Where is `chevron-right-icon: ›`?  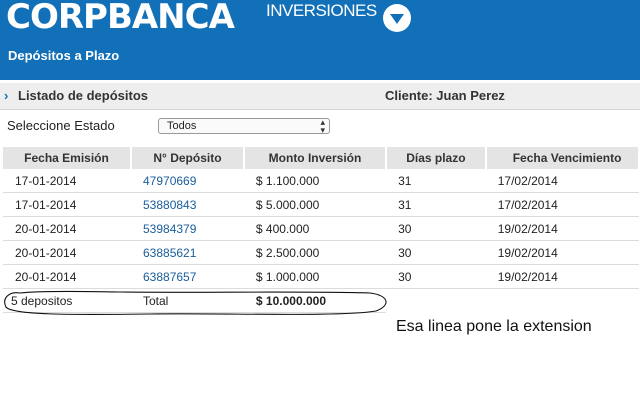 chevron-right-icon: › is located at coordinates (6, 95).